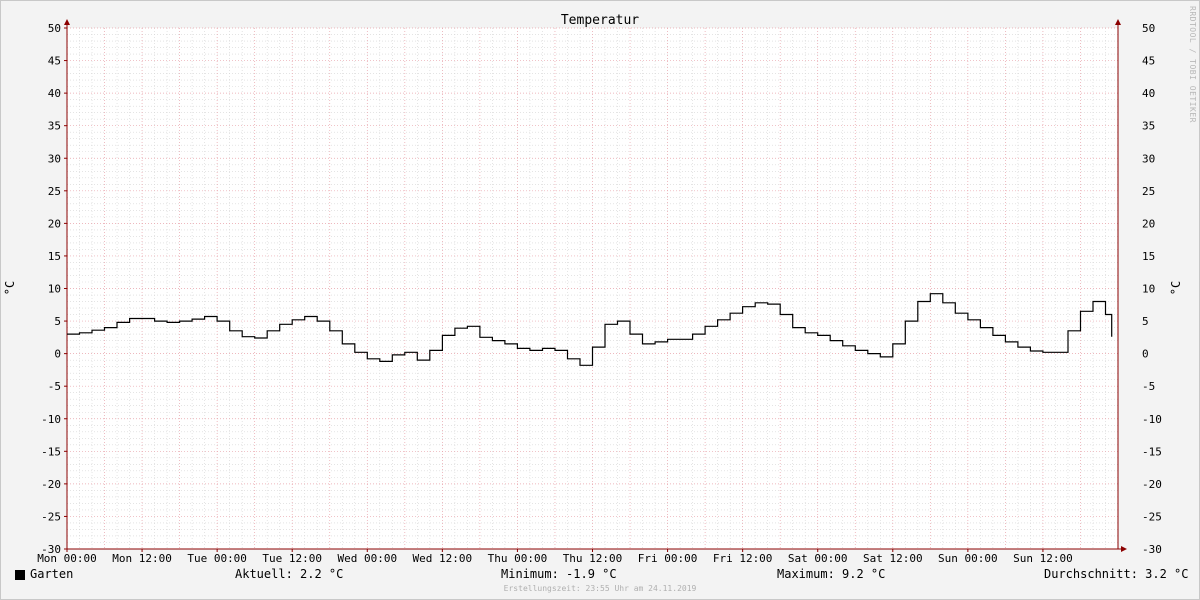 This screenshot has height=600, width=1200. I want to click on legend-average: Durchschnitt: 3.2 °C, so click(1116, 574).